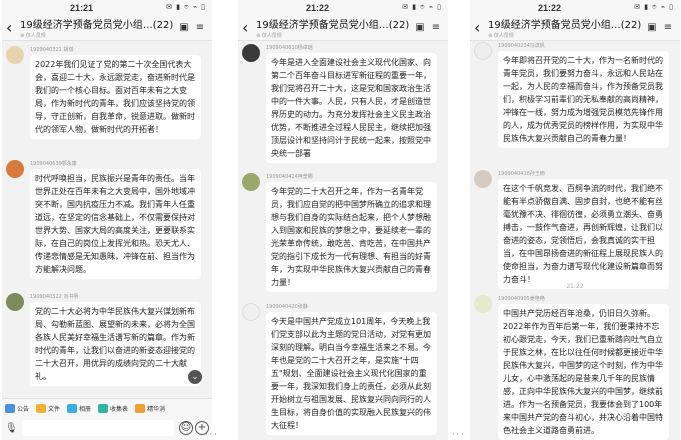  What do you see at coordinates (289, 177) in the screenshot?
I see `sender-name: 1909040424冉莹娜` at bounding box center [289, 177].